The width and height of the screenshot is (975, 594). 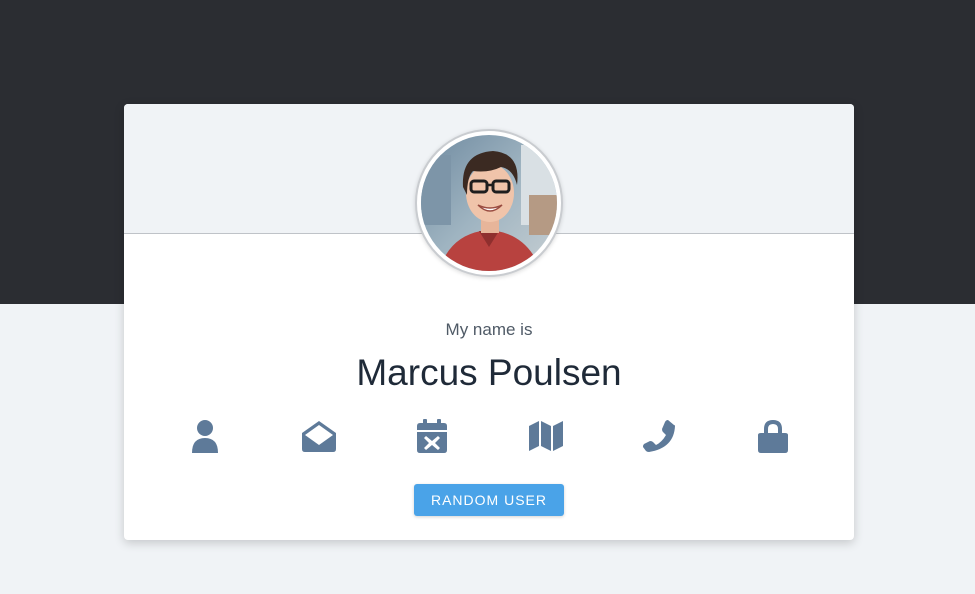 I want to click on map-icon, so click(x=546, y=436).